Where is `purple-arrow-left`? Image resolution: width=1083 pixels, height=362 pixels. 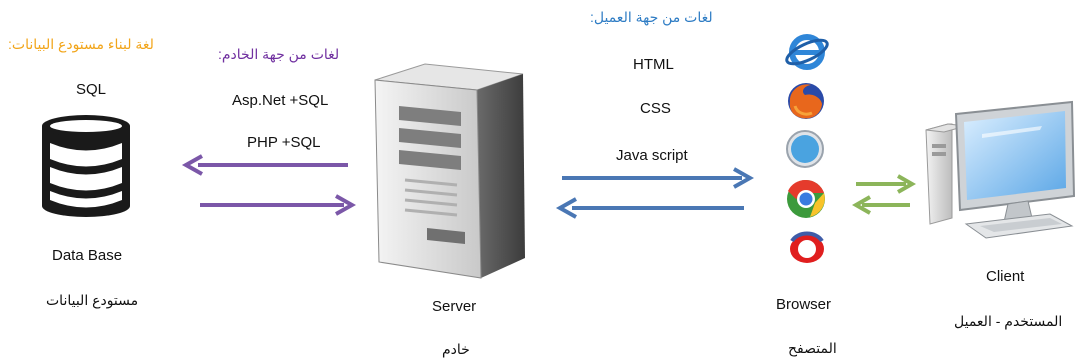 purple-arrow-left is located at coordinates (264, 165).